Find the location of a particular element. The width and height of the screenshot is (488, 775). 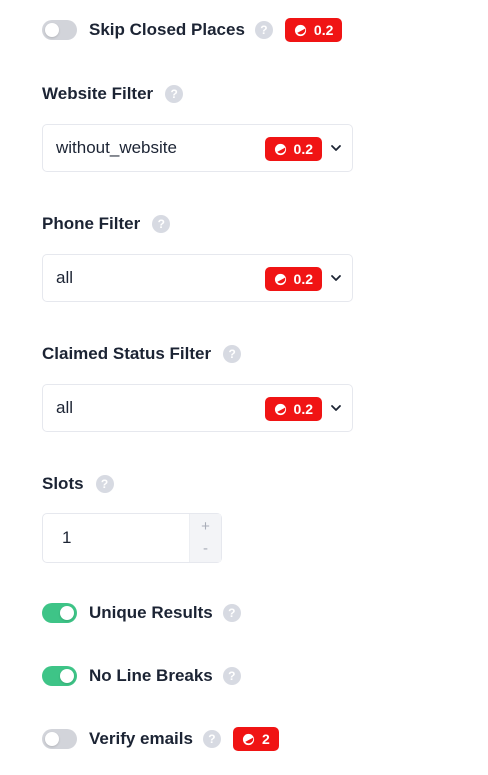

slots-value: 1 is located at coordinates (67, 537).